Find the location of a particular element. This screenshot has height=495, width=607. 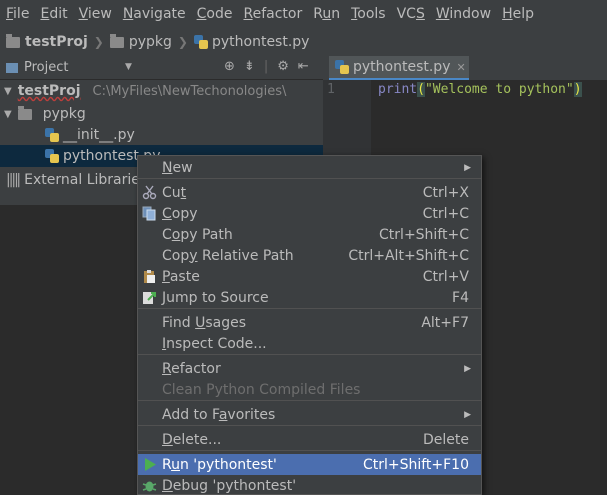

code-function: print is located at coordinates (398, 89).